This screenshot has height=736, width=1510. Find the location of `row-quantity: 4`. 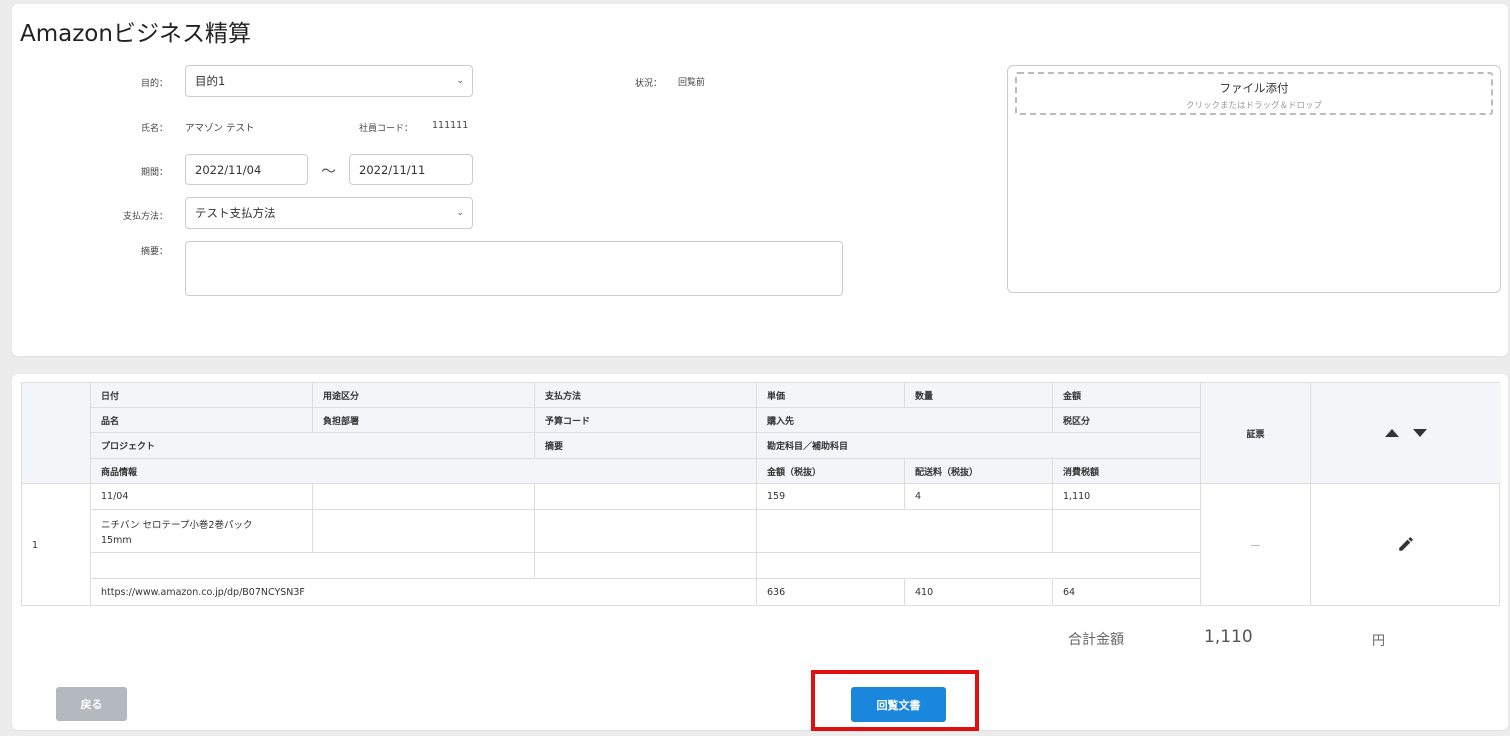

row-quantity: 4 is located at coordinates (979, 497).